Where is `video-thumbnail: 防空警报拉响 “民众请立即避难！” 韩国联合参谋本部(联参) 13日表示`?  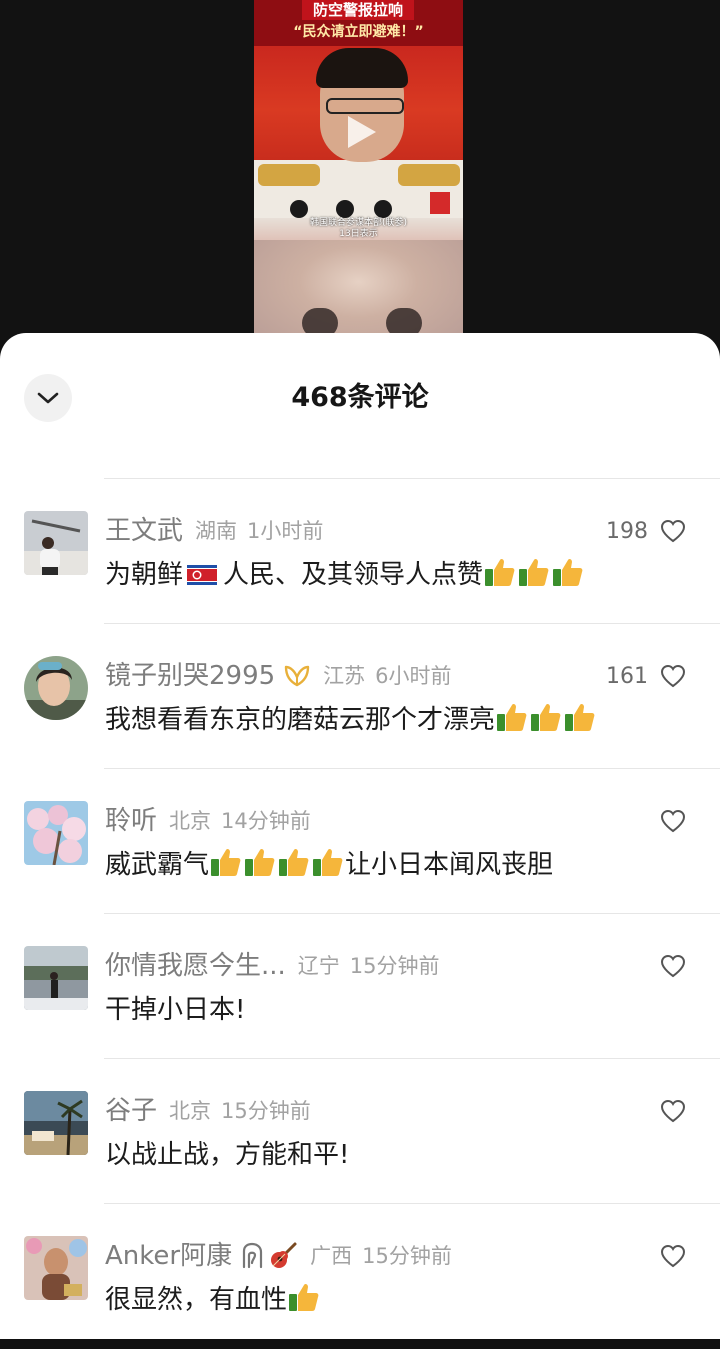
video-thumbnail: 防空警报拉响 “民众请立即避难！” 韩国联合参谋本部(联参) 13日表示 is located at coordinates (358, 172).